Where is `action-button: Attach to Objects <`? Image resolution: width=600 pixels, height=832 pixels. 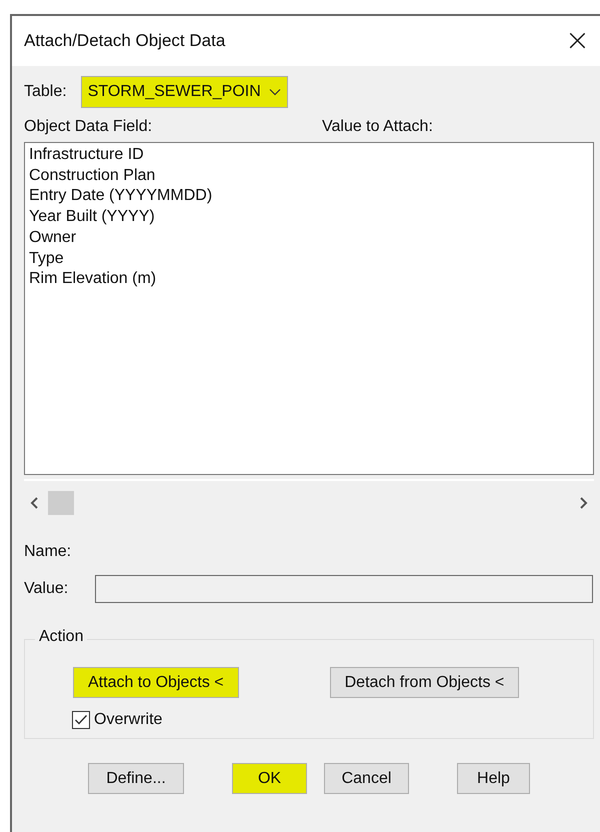 action-button: Attach to Objects < is located at coordinates (156, 682).